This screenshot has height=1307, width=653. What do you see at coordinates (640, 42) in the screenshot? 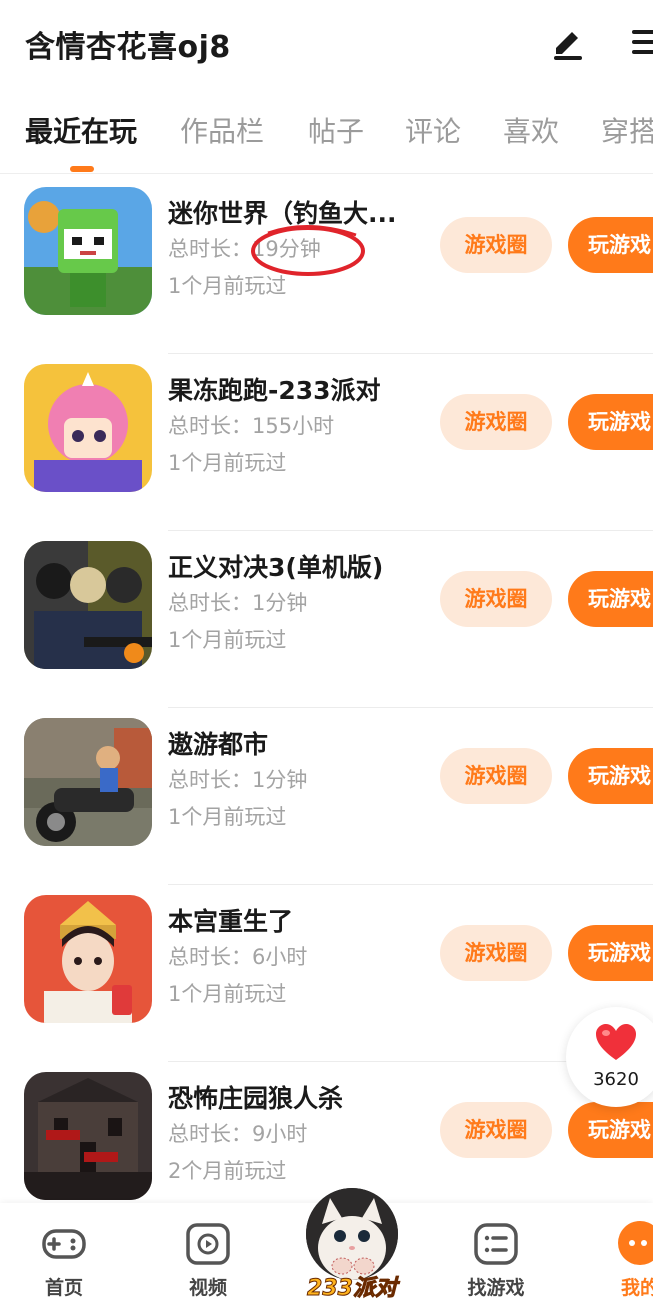
I see `menu-icon` at bounding box center [640, 42].